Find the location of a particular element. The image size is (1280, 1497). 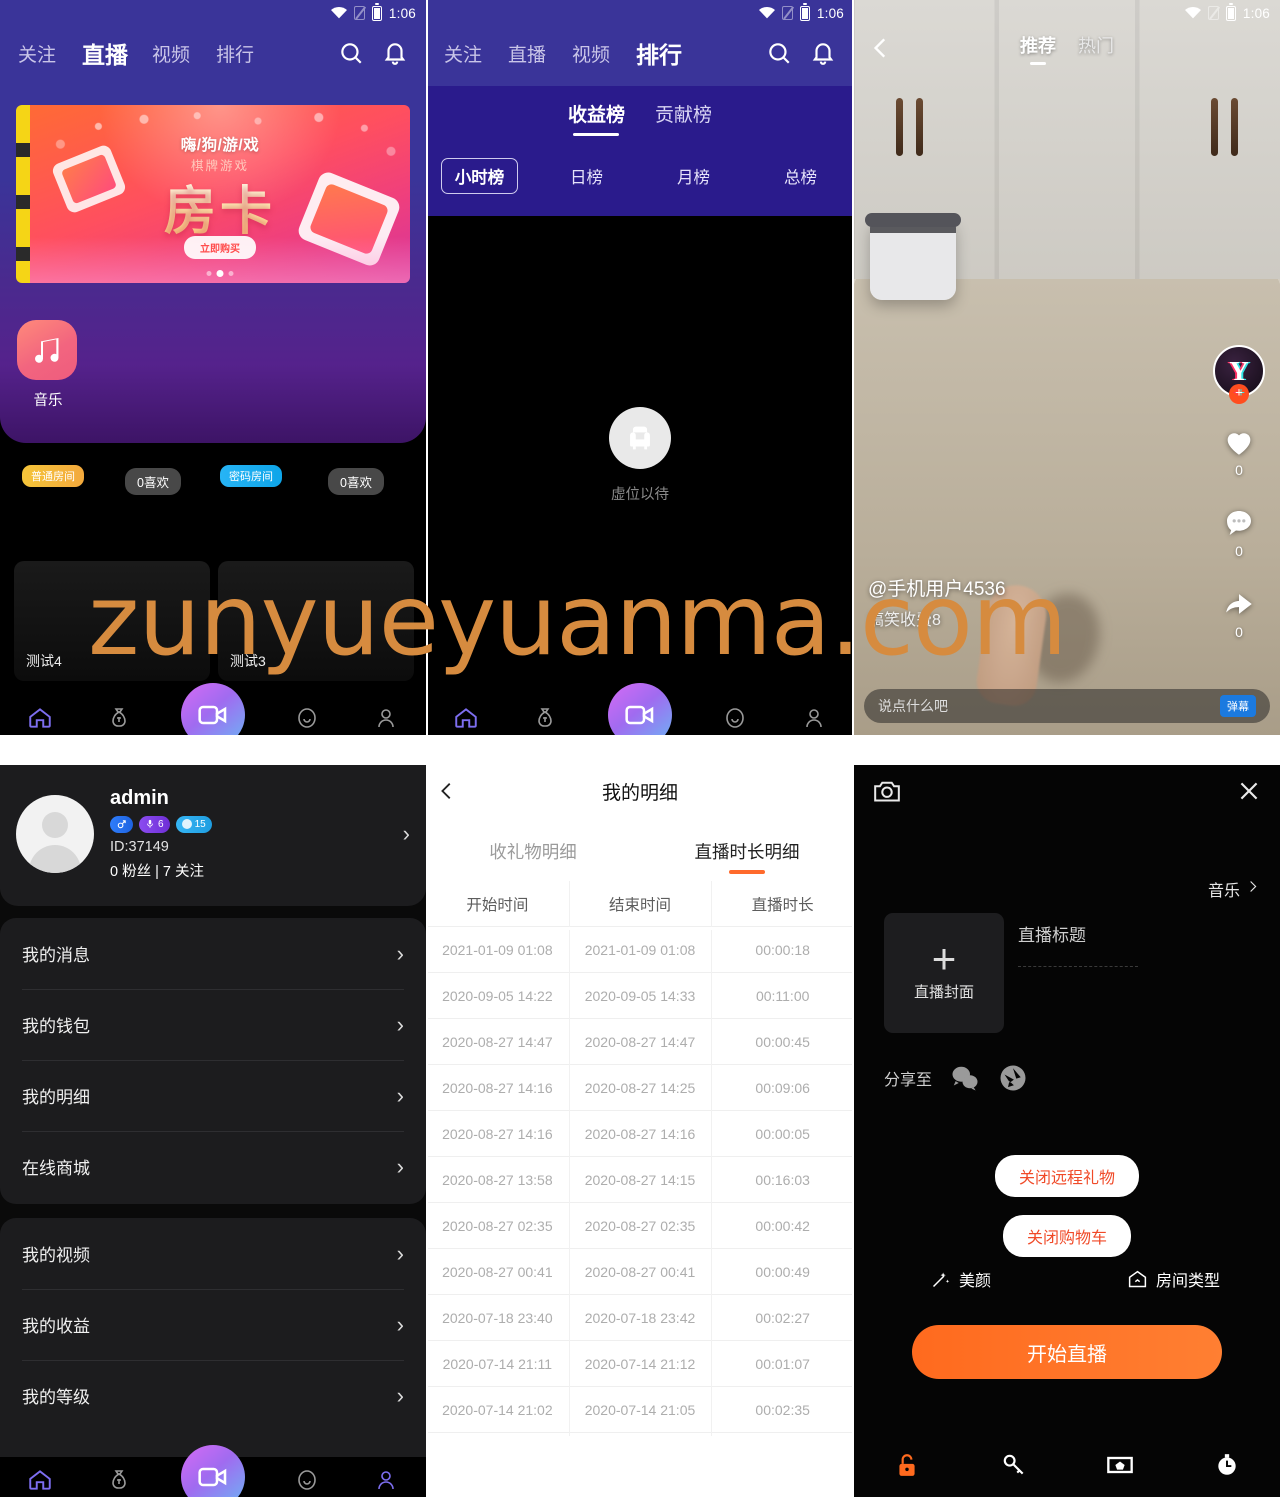

live-cover-upload: + 直播封面 is located at coordinates (944, 973).